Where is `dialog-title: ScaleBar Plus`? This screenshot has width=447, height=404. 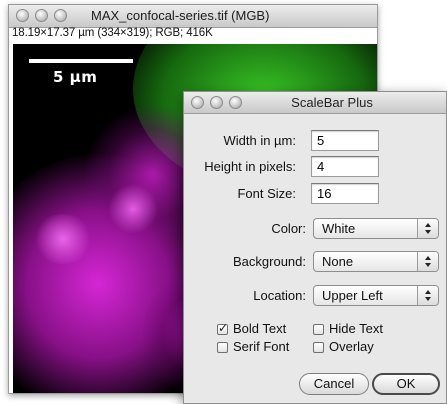 dialog-title: ScaleBar Plus is located at coordinates (332, 102).